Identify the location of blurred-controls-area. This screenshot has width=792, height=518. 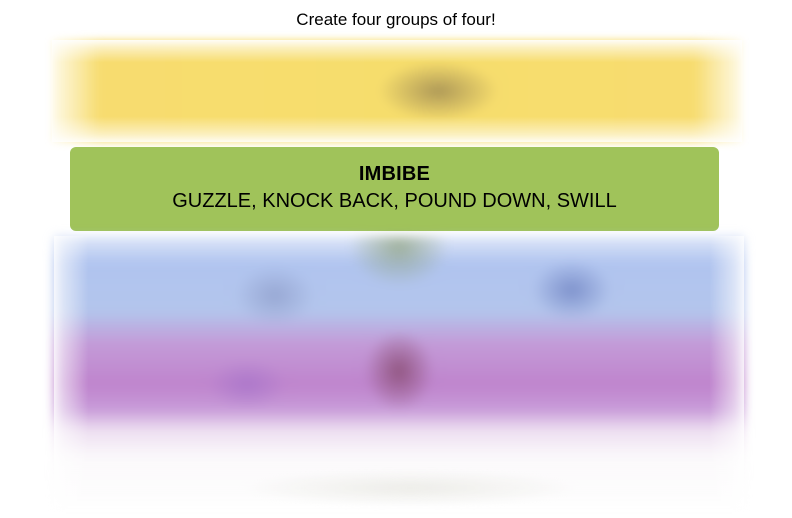
(410, 488).